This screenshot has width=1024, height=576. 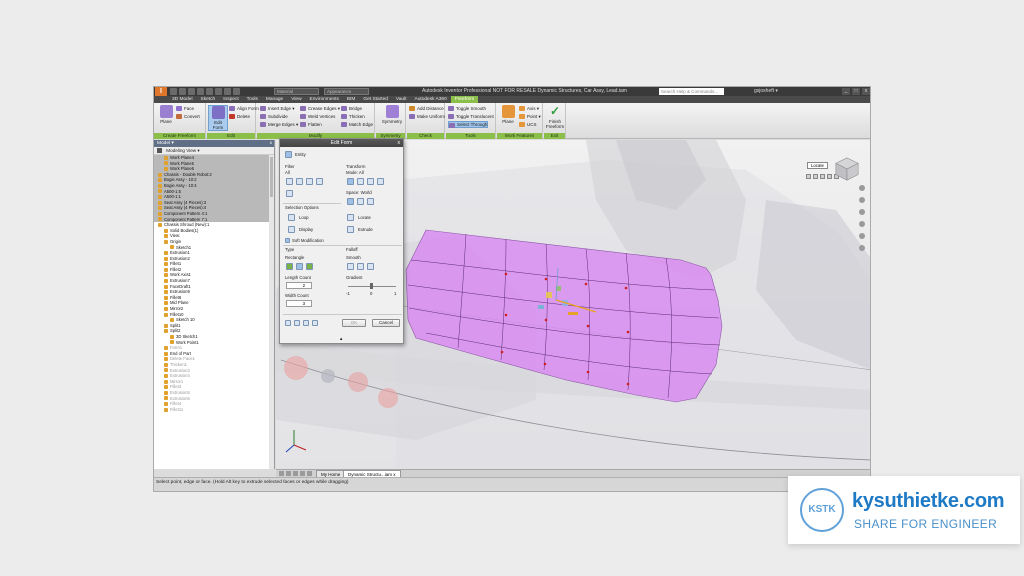 What do you see at coordinates (289, 266) in the screenshot?
I see `type-rect-icon` at bounding box center [289, 266].